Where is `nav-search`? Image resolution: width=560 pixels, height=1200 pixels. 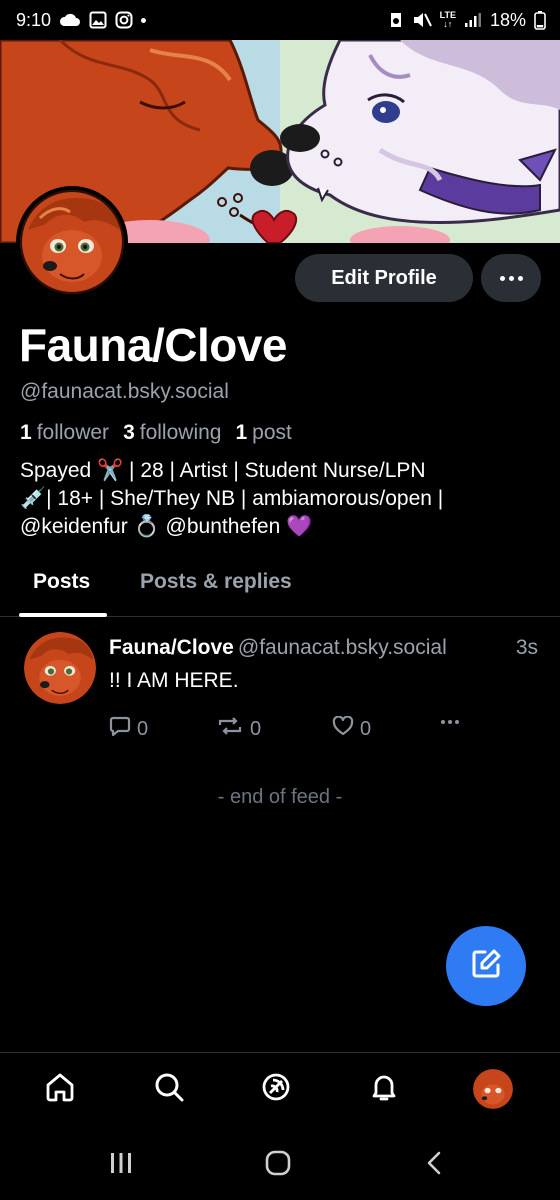 nav-search is located at coordinates (169, 1089).